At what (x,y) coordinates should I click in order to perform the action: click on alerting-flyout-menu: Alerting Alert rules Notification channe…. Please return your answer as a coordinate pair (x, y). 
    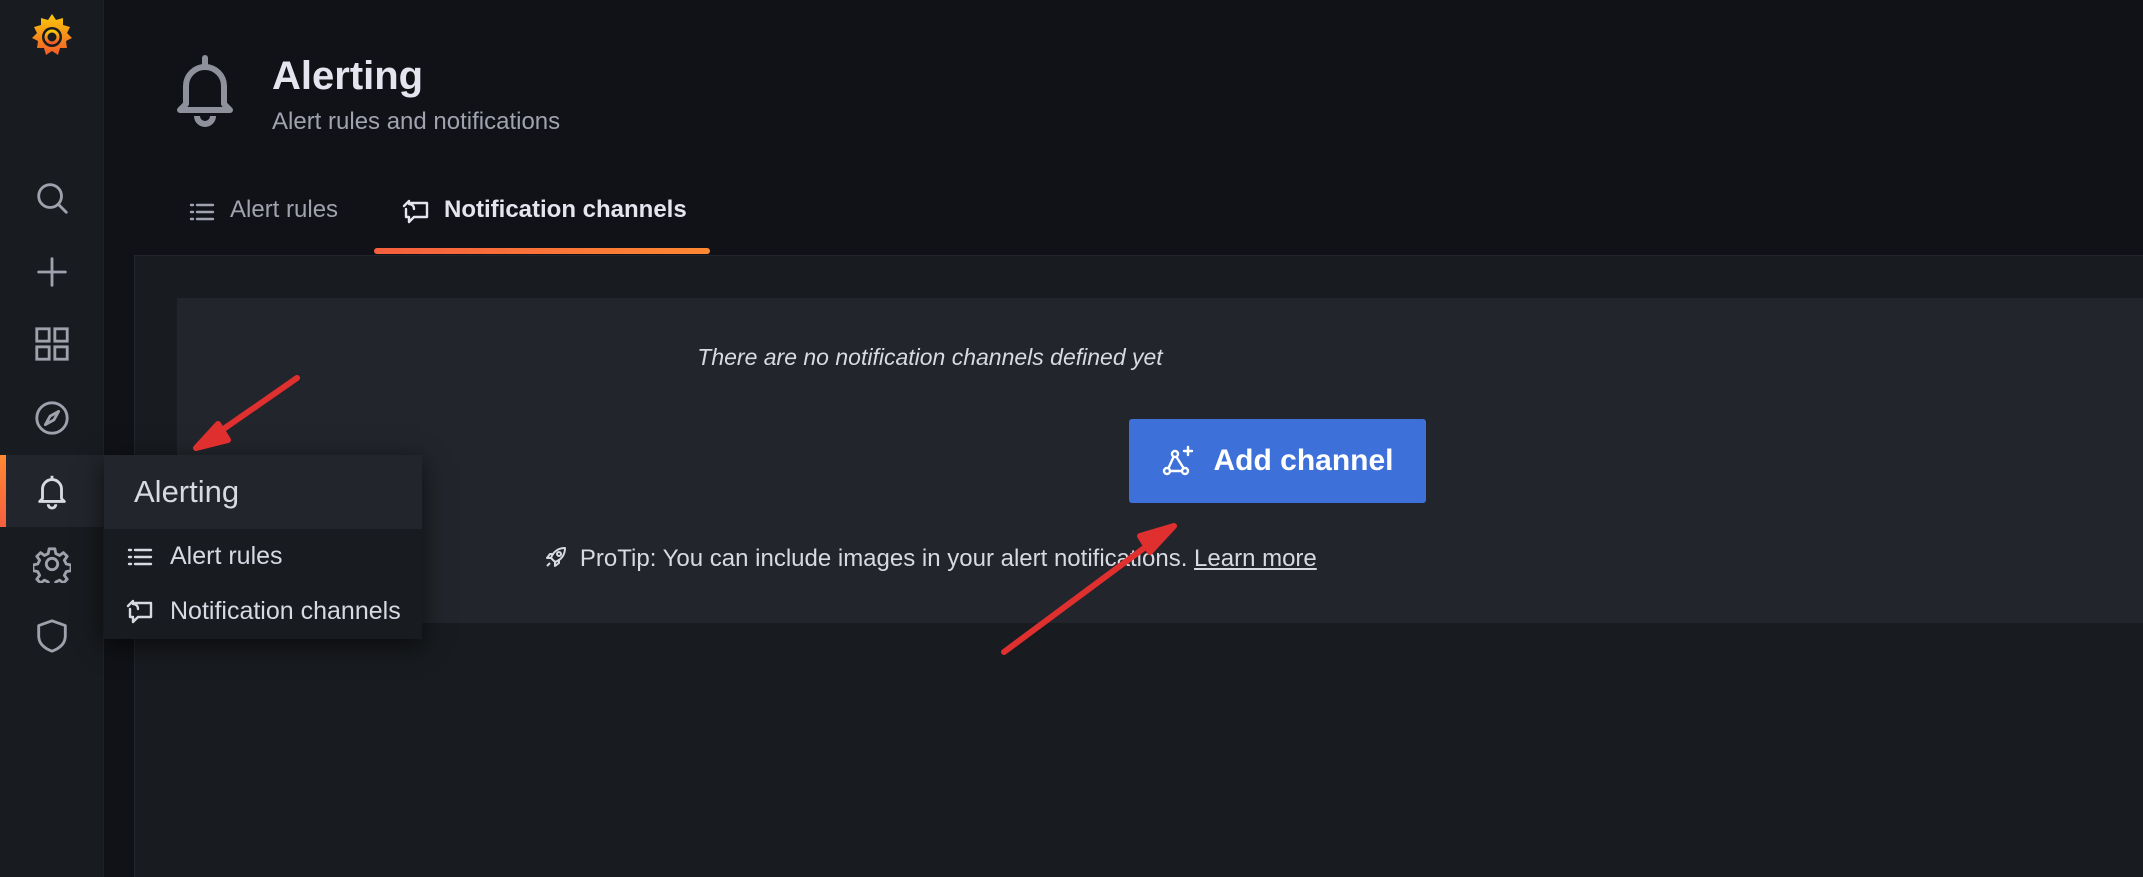
    Looking at the image, I should click on (263, 547).